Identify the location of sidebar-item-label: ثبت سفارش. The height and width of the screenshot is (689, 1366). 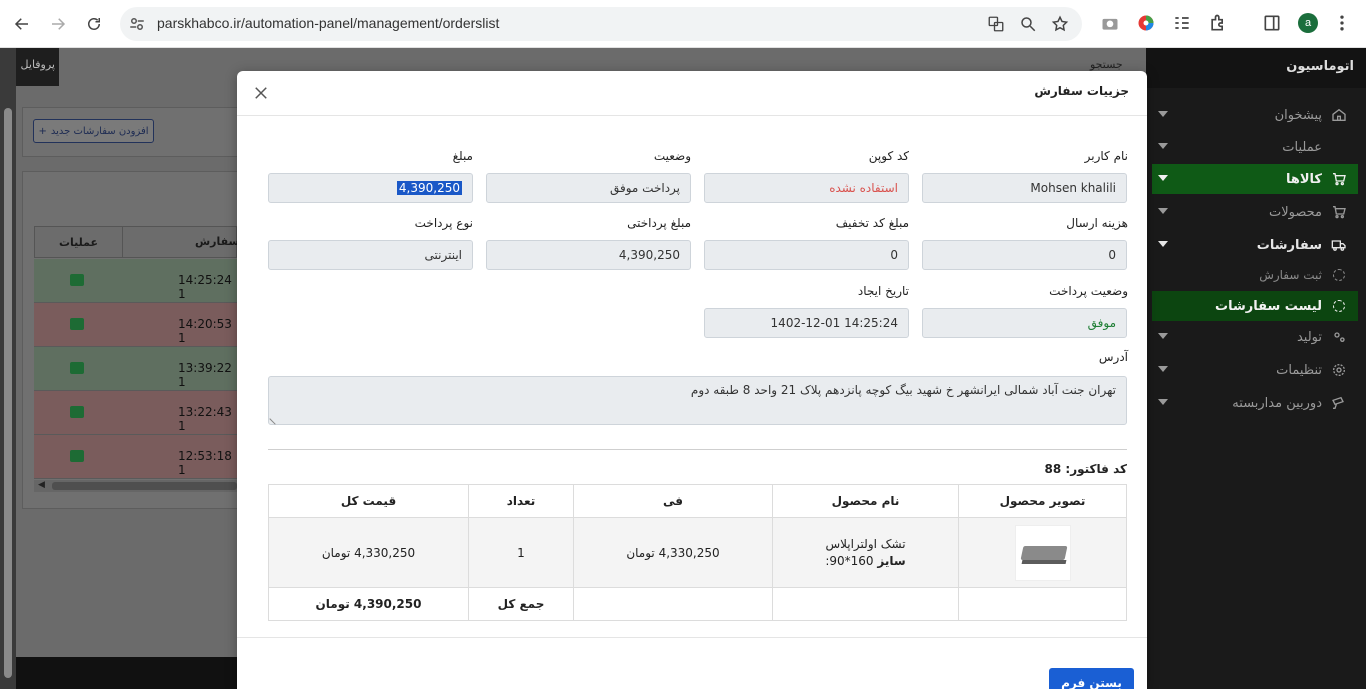
(1290, 275).